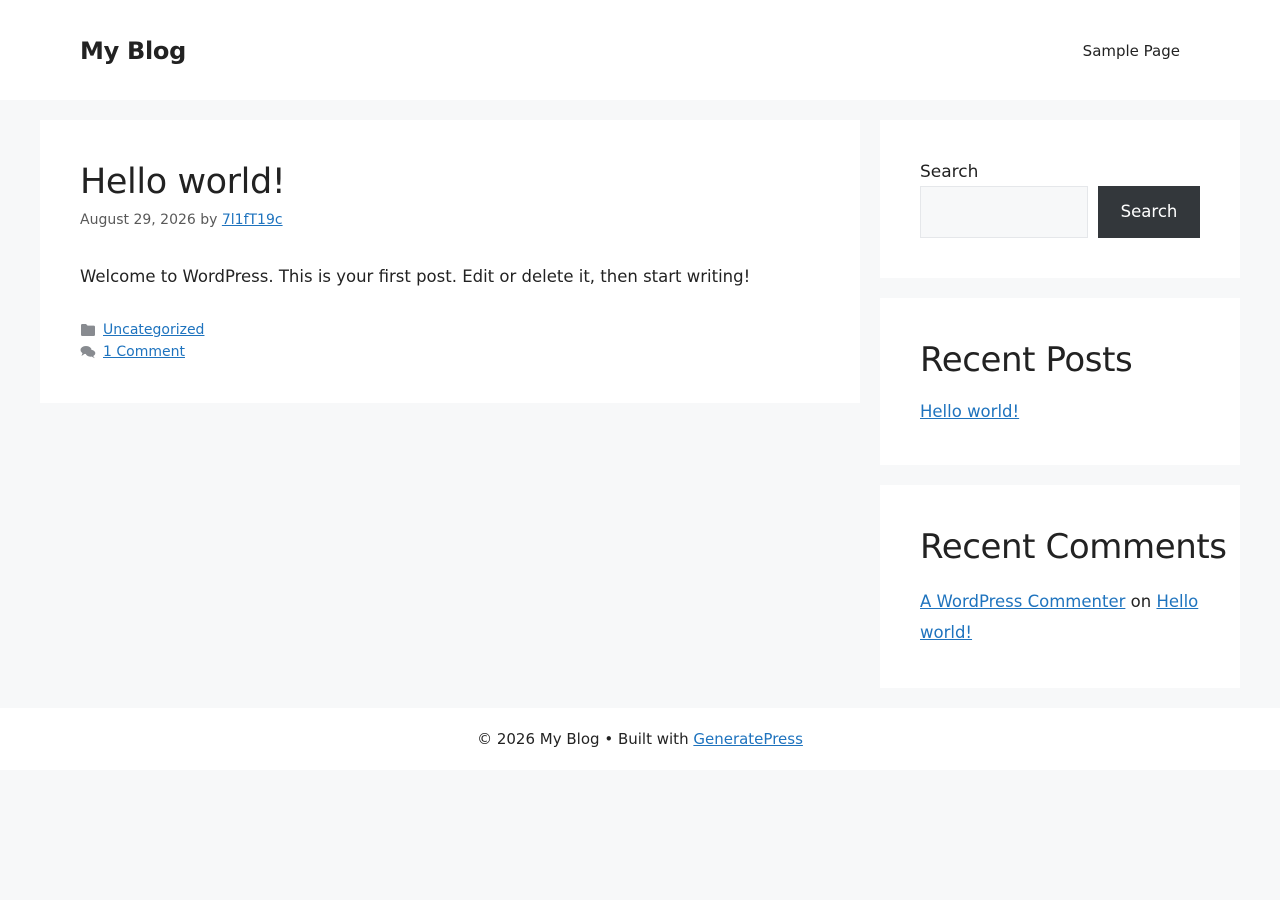 This screenshot has width=1280, height=900. Describe the element at coordinates (1004, 212) in the screenshot. I see `search-input` at that location.